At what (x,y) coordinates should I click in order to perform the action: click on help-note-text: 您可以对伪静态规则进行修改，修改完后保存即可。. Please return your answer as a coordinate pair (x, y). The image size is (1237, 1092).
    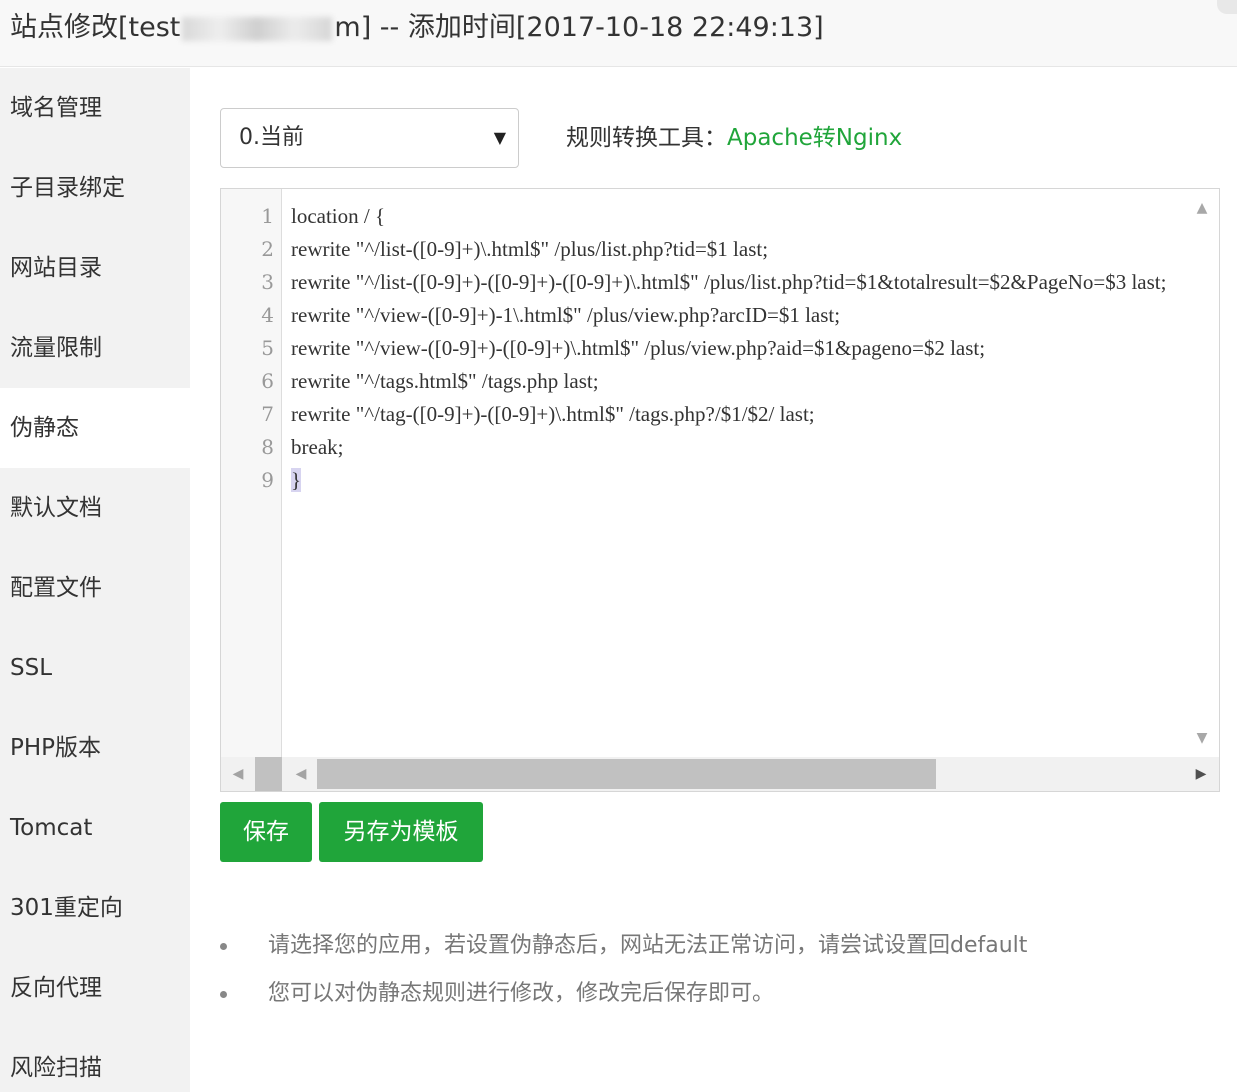
    Looking at the image, I should click on (521, 993).